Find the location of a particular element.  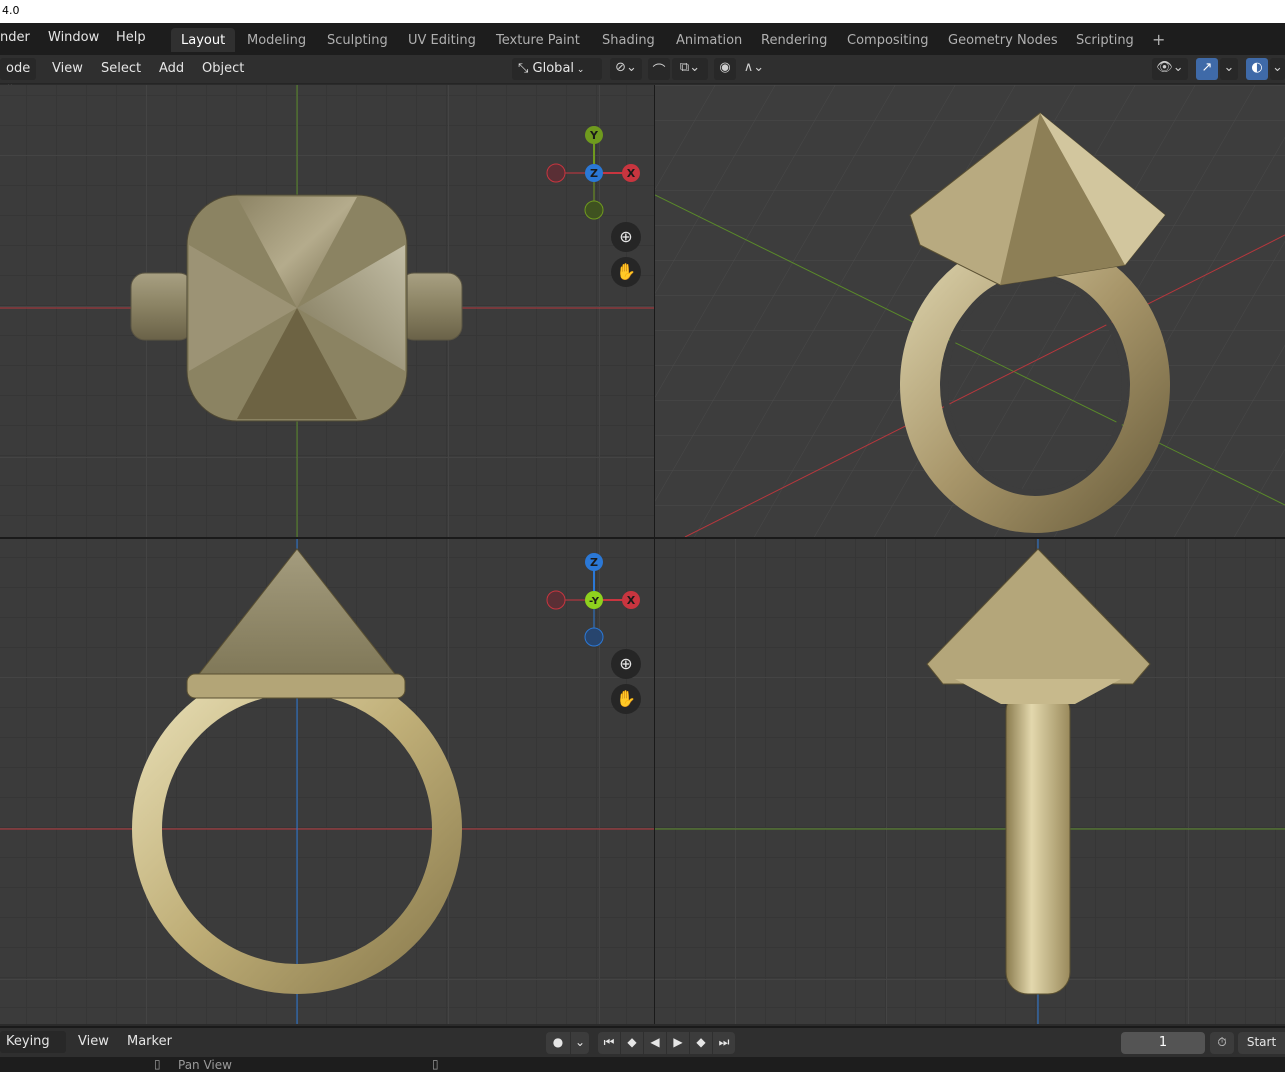

keying-label: Keying is located at coordinates (28, 1041).